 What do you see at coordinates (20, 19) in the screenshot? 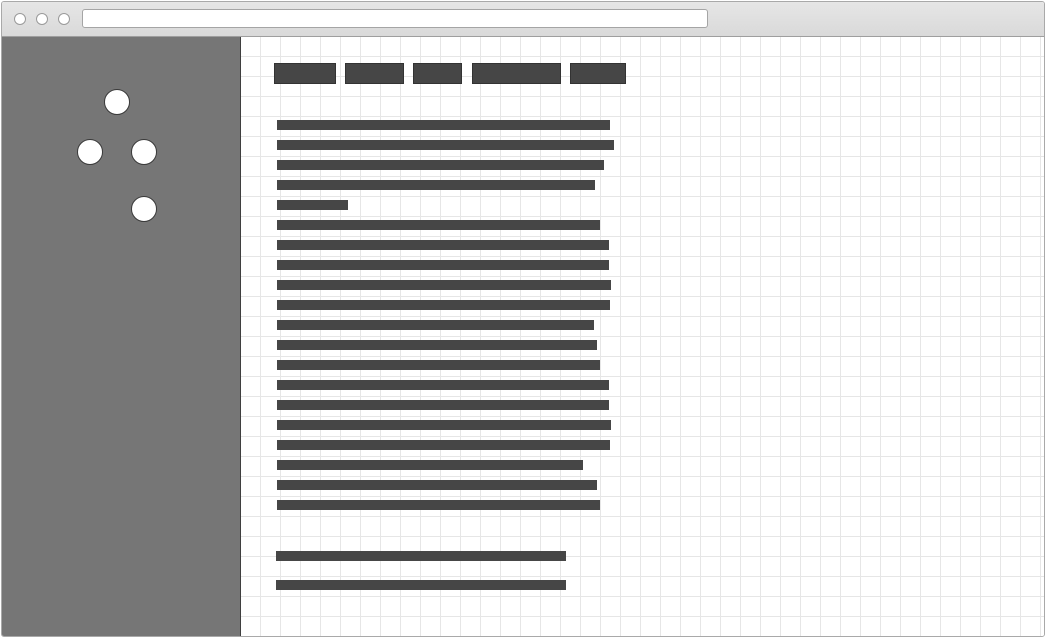
I see `close-button` at bounding box center [20, 19].